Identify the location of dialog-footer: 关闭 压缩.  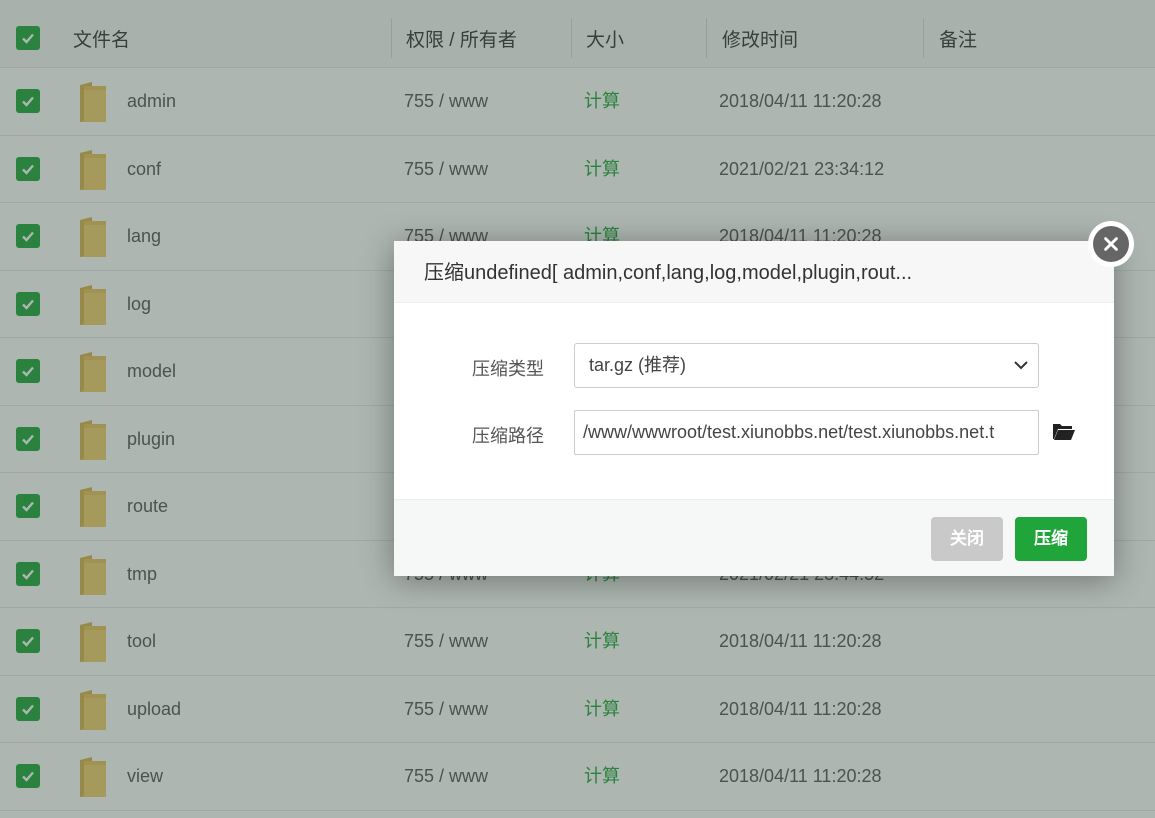
(754, 537).